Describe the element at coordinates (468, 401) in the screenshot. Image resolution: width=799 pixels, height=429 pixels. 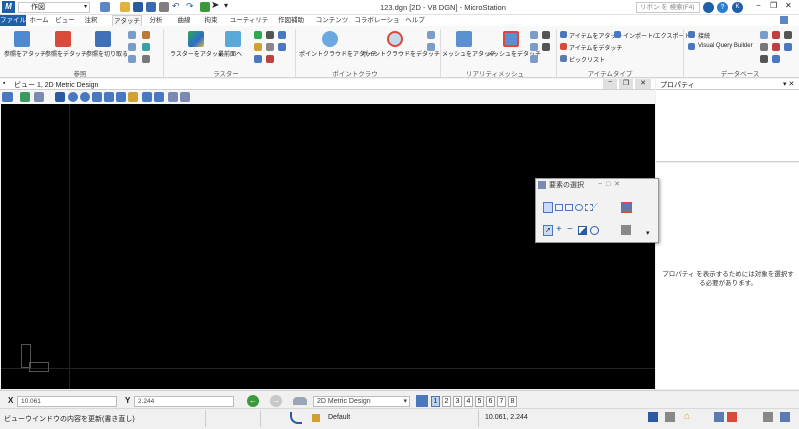
I see `view-button-4: 4` at that location.